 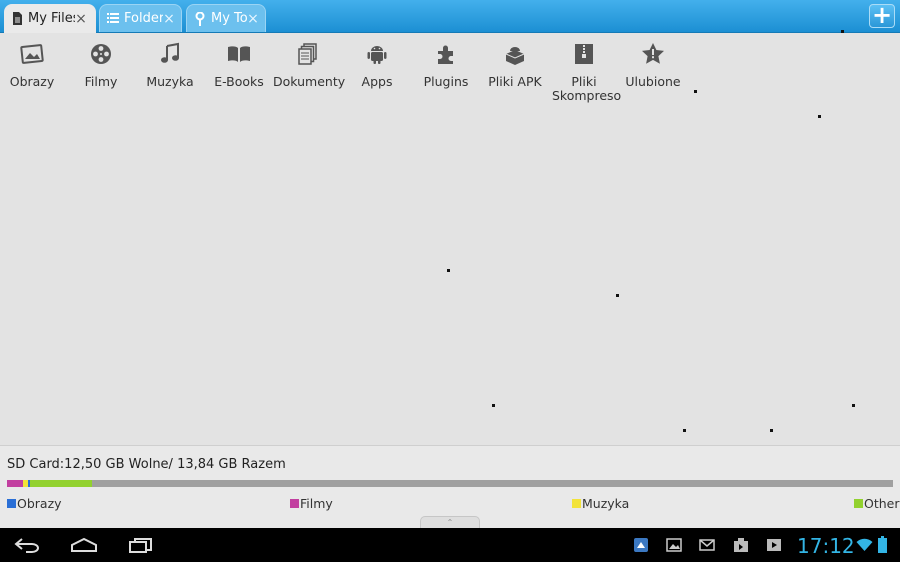 What do you see at coordinates (515, 81) in the screenshot?
I see `category-label: Pliki APK` at bounding box center [515, 81].